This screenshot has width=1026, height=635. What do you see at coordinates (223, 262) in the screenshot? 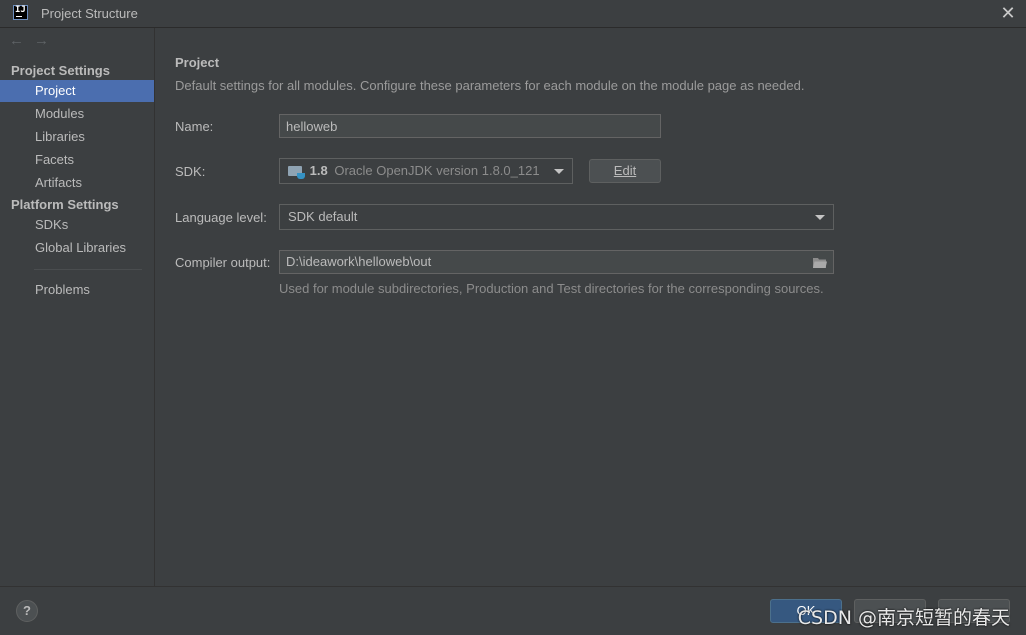
I see `compiler-output-label: Compiler output:` at bounding box center [223, 262].